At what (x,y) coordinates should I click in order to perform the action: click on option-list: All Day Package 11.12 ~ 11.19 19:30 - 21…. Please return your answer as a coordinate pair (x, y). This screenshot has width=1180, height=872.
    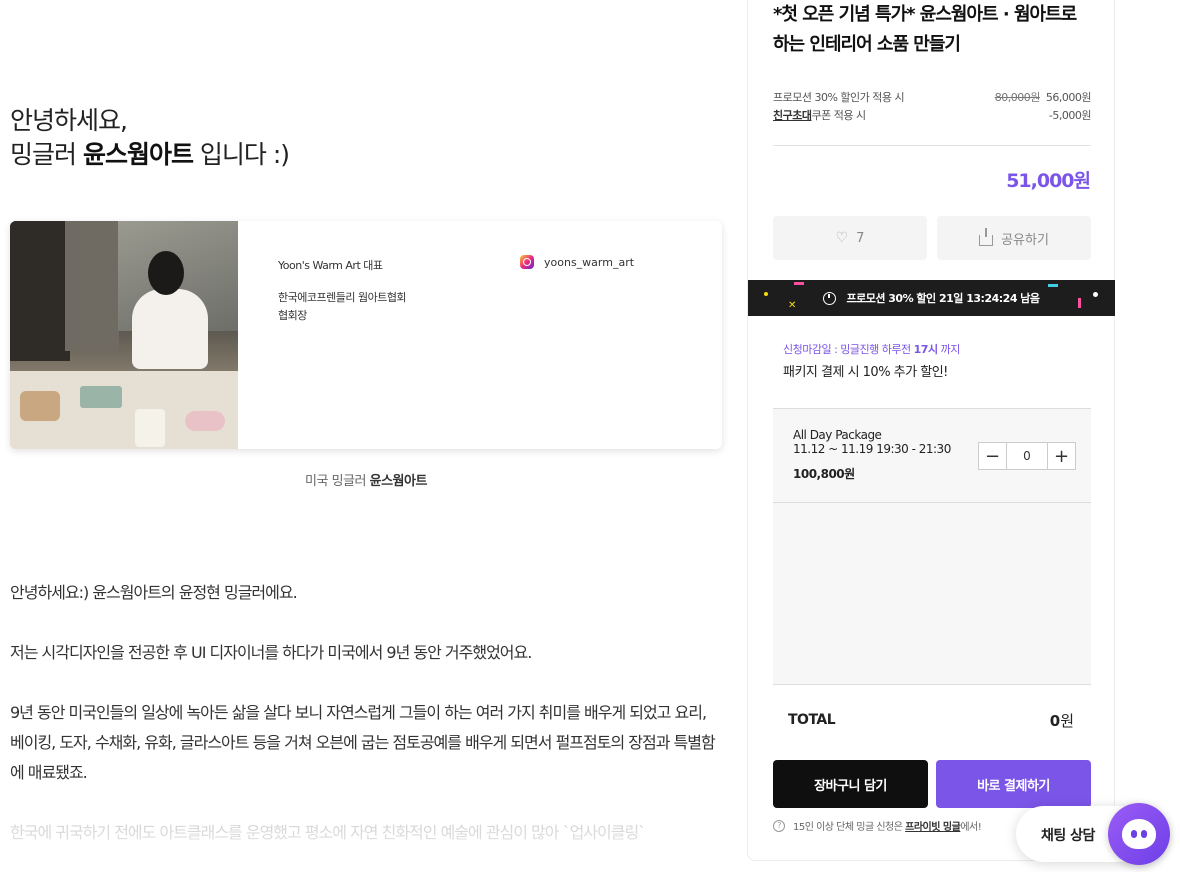
    Looking at the image, I should click on (932, 546).